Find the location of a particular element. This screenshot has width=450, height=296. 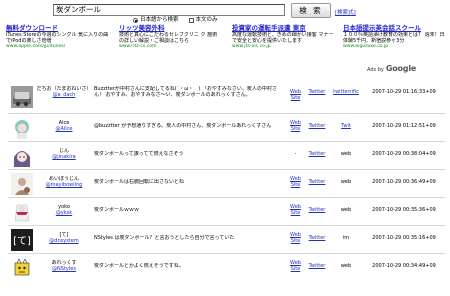

fulltext-option-label: 本文のみ is located at coordinates (206, 20).